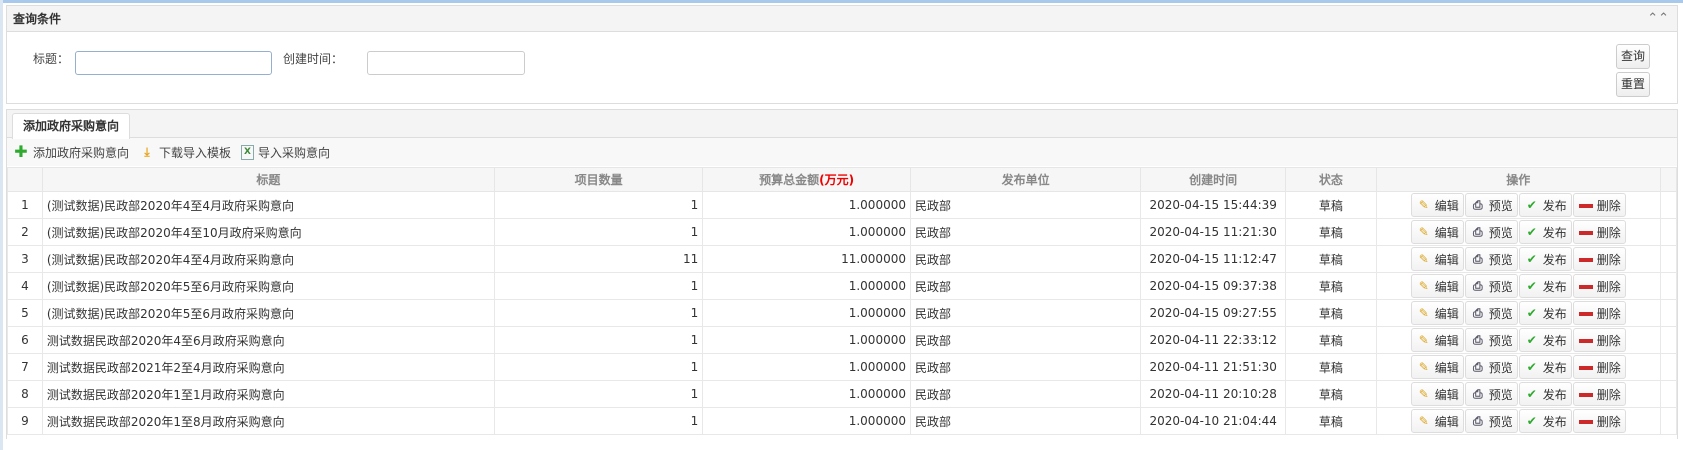 The height and width of the screenshot is (450, 1683). What do you see at coordinates (446, 63) in the screenshot?
I see `create-time-input` at bounding box center [446, 63].